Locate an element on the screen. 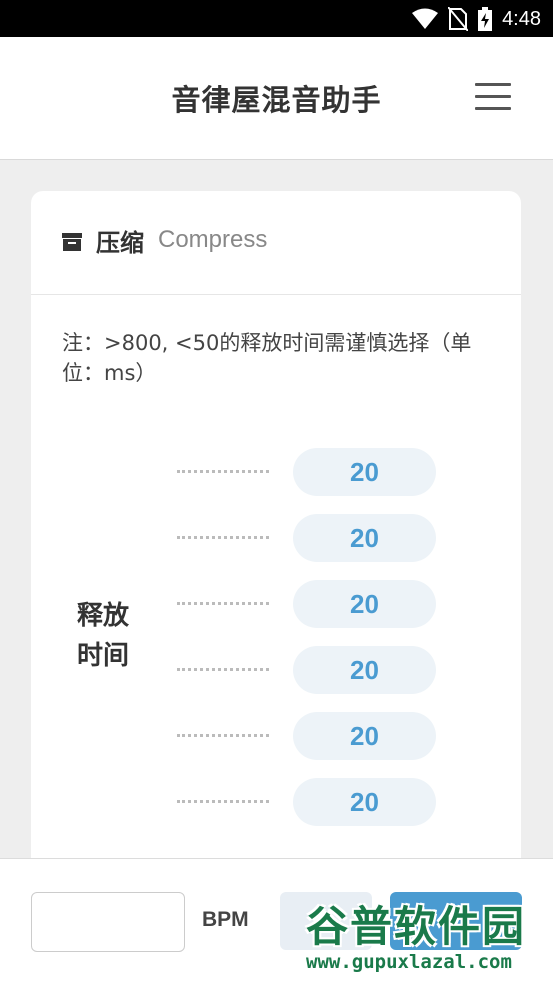 This screenshot has width=553, height=984. status-icons: 4:48 is located at coordinates (476, 19).